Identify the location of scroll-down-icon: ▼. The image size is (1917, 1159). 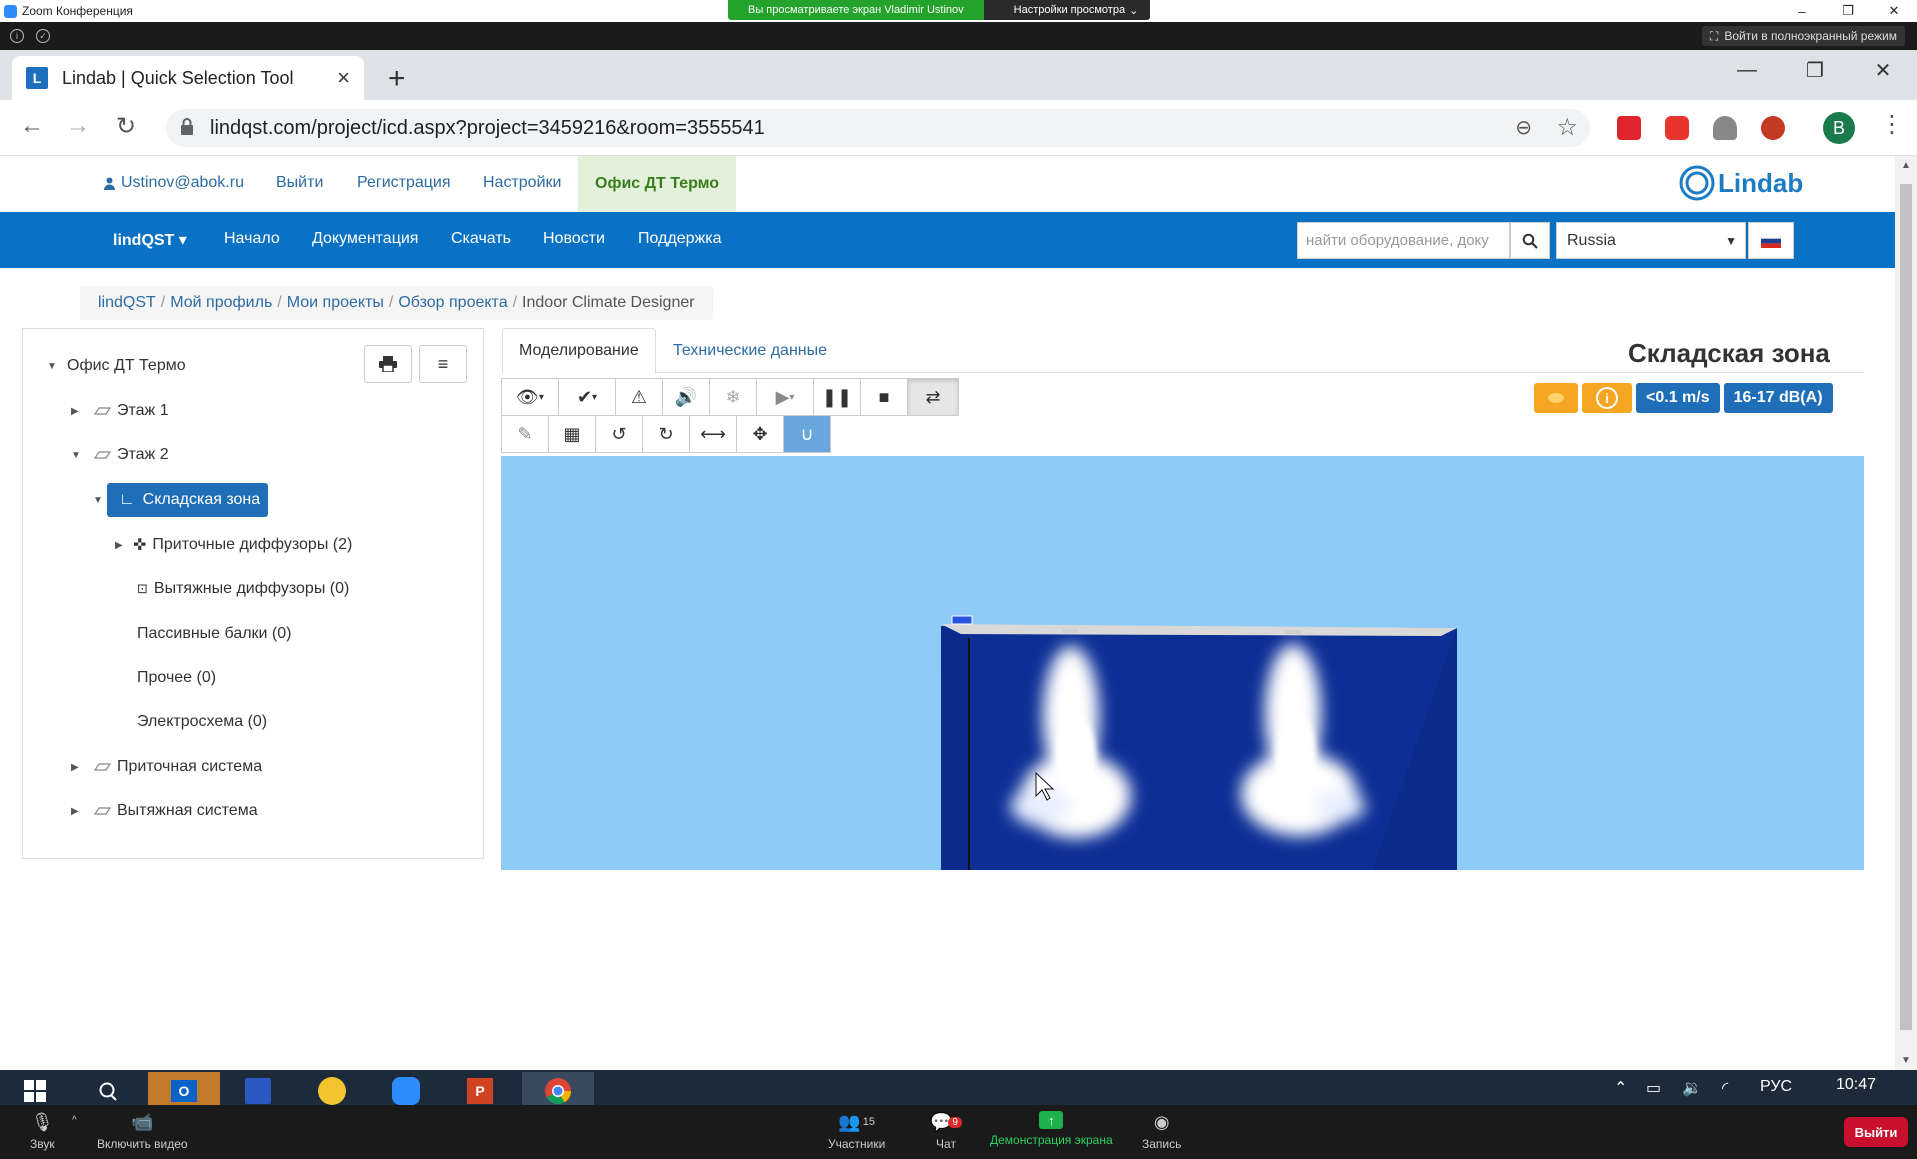
(1906, 1060).